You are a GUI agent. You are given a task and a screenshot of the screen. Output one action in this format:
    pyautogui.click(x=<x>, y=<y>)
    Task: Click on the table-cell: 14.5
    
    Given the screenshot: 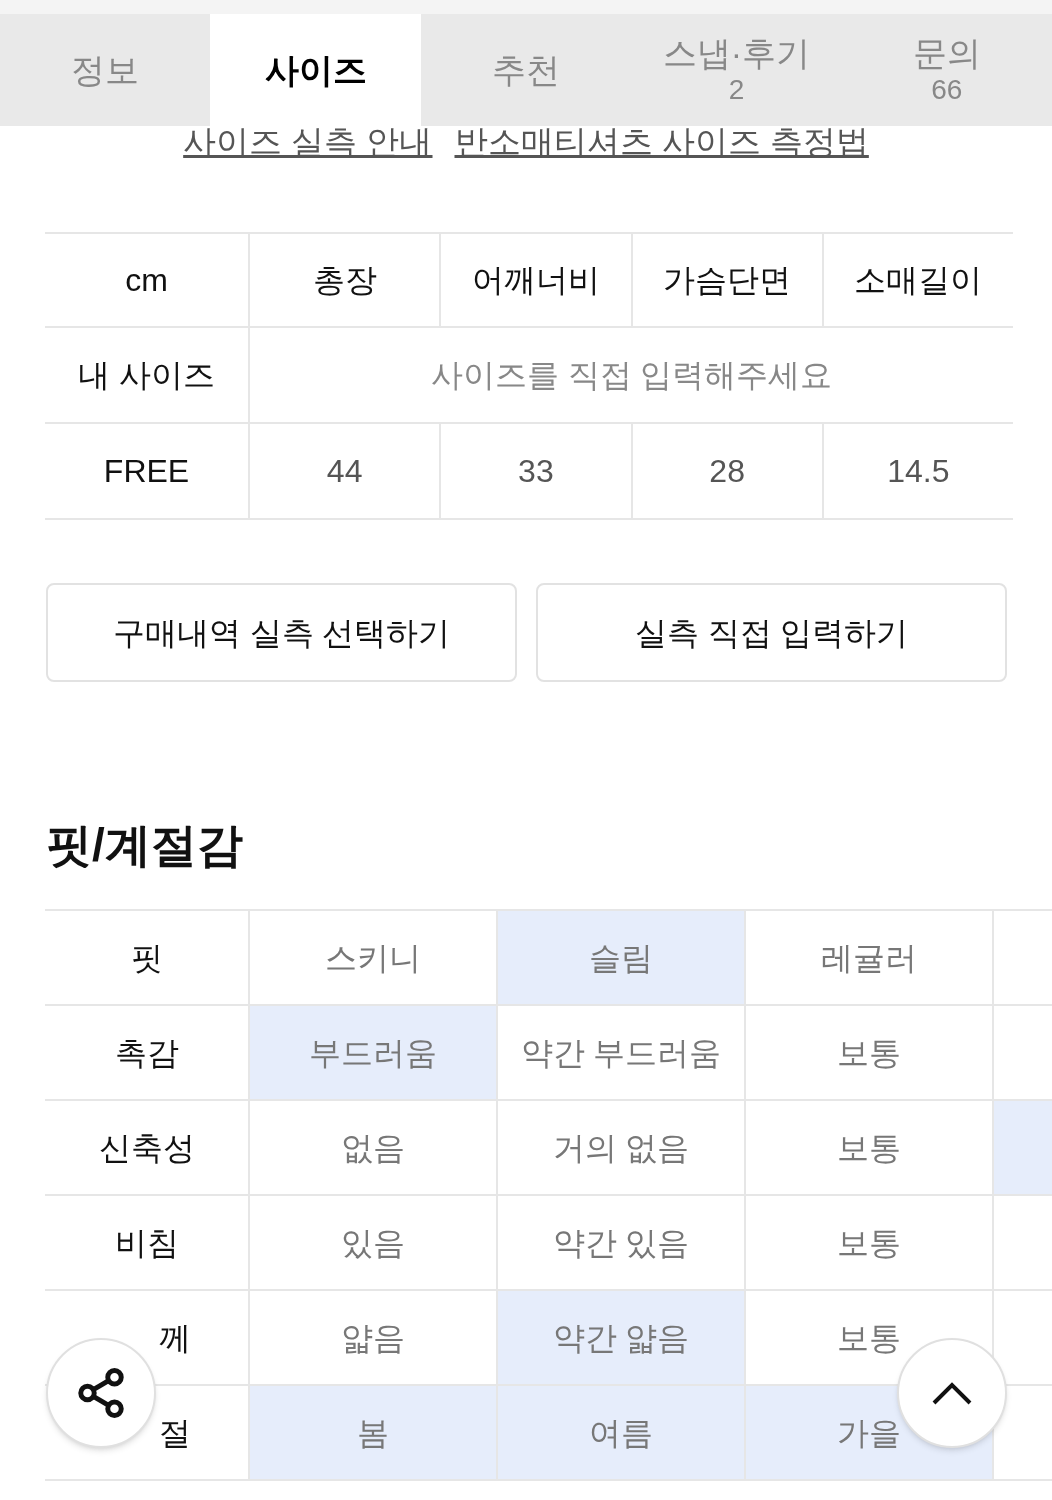 What is the action you would take?
    pyautogui.click(x=917, y=471)
    